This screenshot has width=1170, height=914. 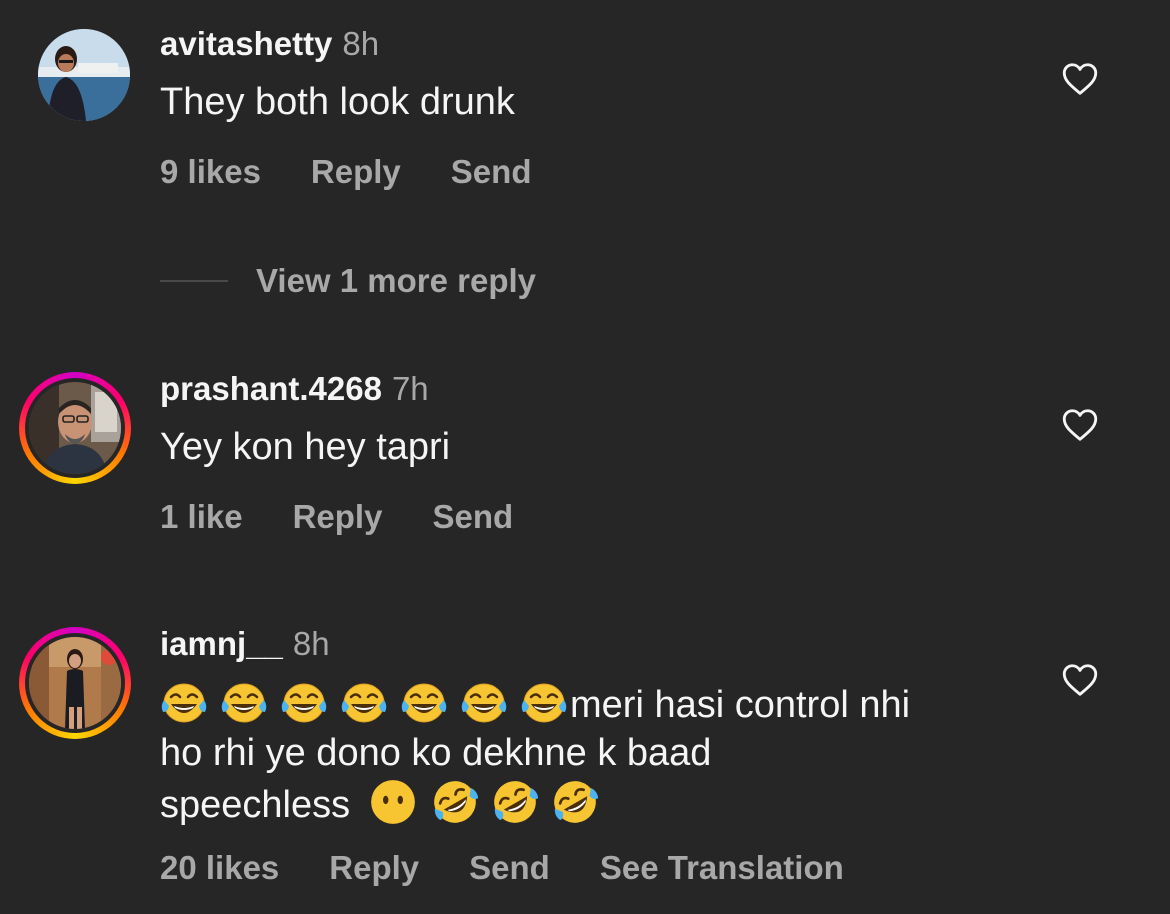 I want to click on comment-actions: 1 like Reply Send, so click(x=361, y=517).